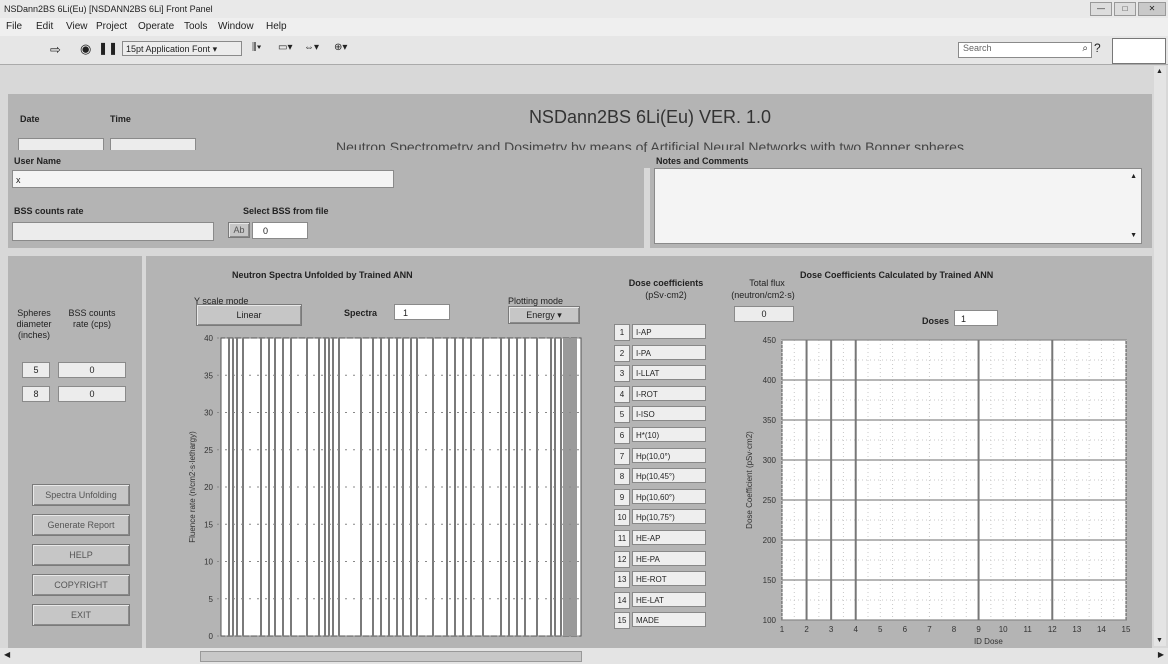 The width and height of the screenshot is (1168, 664). Describe the element at coordinates (763, 295) in the screenshot. I see `total-flux-unit: (neutron/cm2·s)` at that location.